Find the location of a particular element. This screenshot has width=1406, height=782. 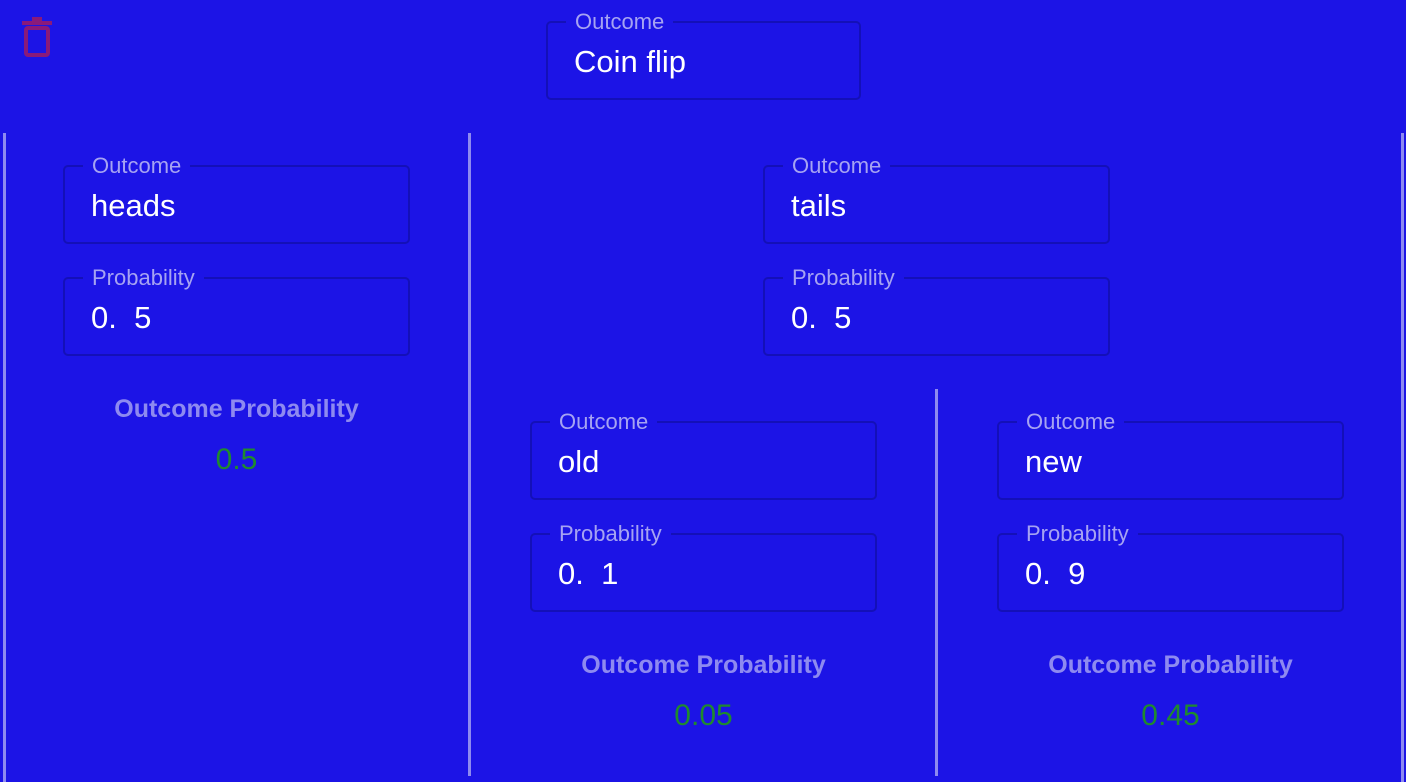

new-outcome-label: Outcome is located at coordinates (1071, 422).